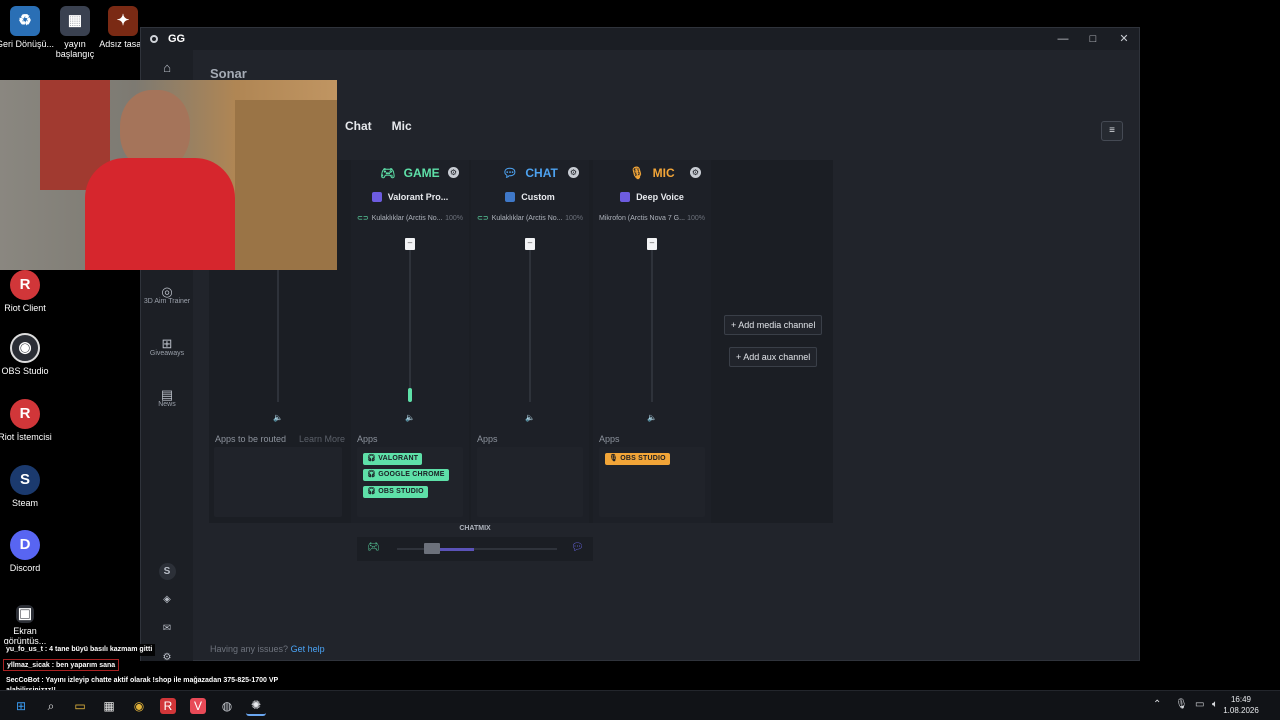 The image size is (1280, 720). I want to click on chat-apps-label: Apps, so click(487, 439).